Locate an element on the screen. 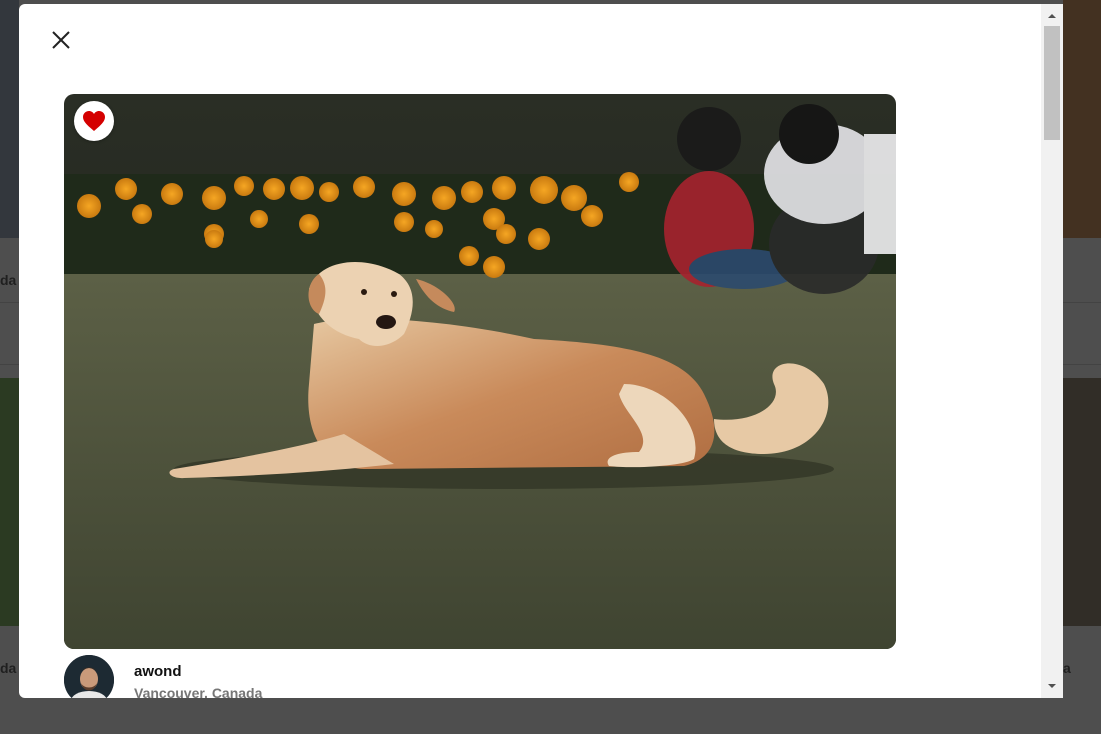 The height and width of the screenshot is (734, 1101). avatar is located at coordinates (89, 676).